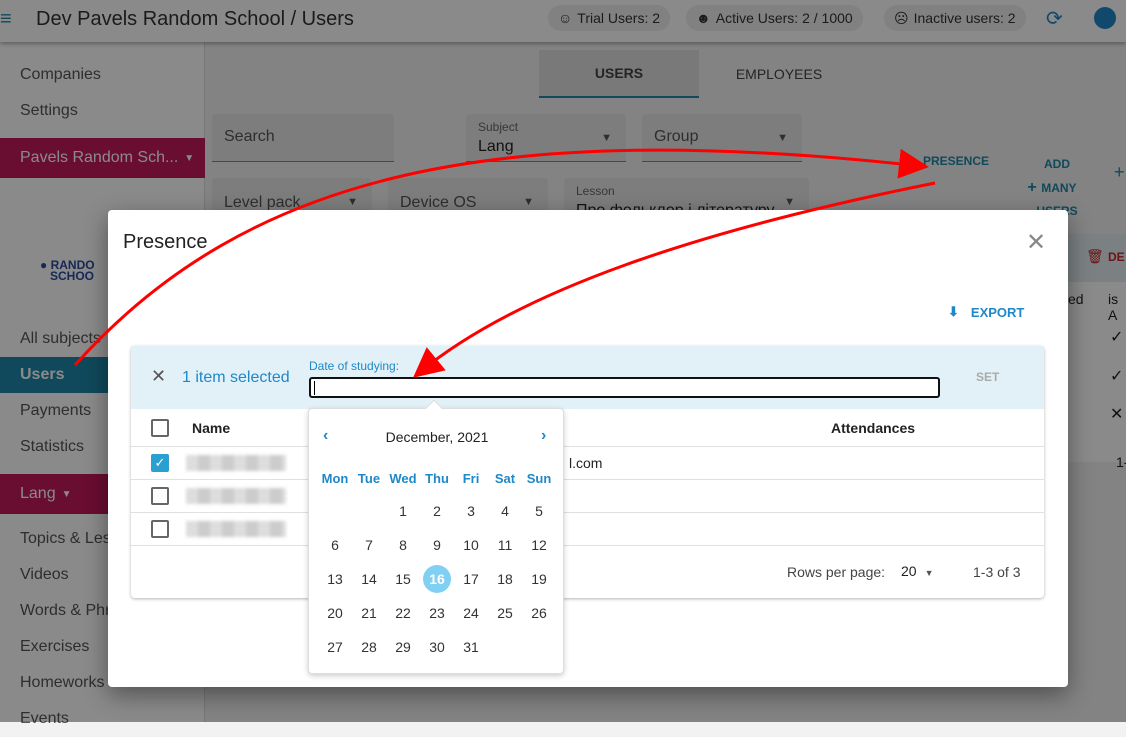 This screenshot has height=737, width=1126. I want to click on calendar-day: 18, so click(505, 579).